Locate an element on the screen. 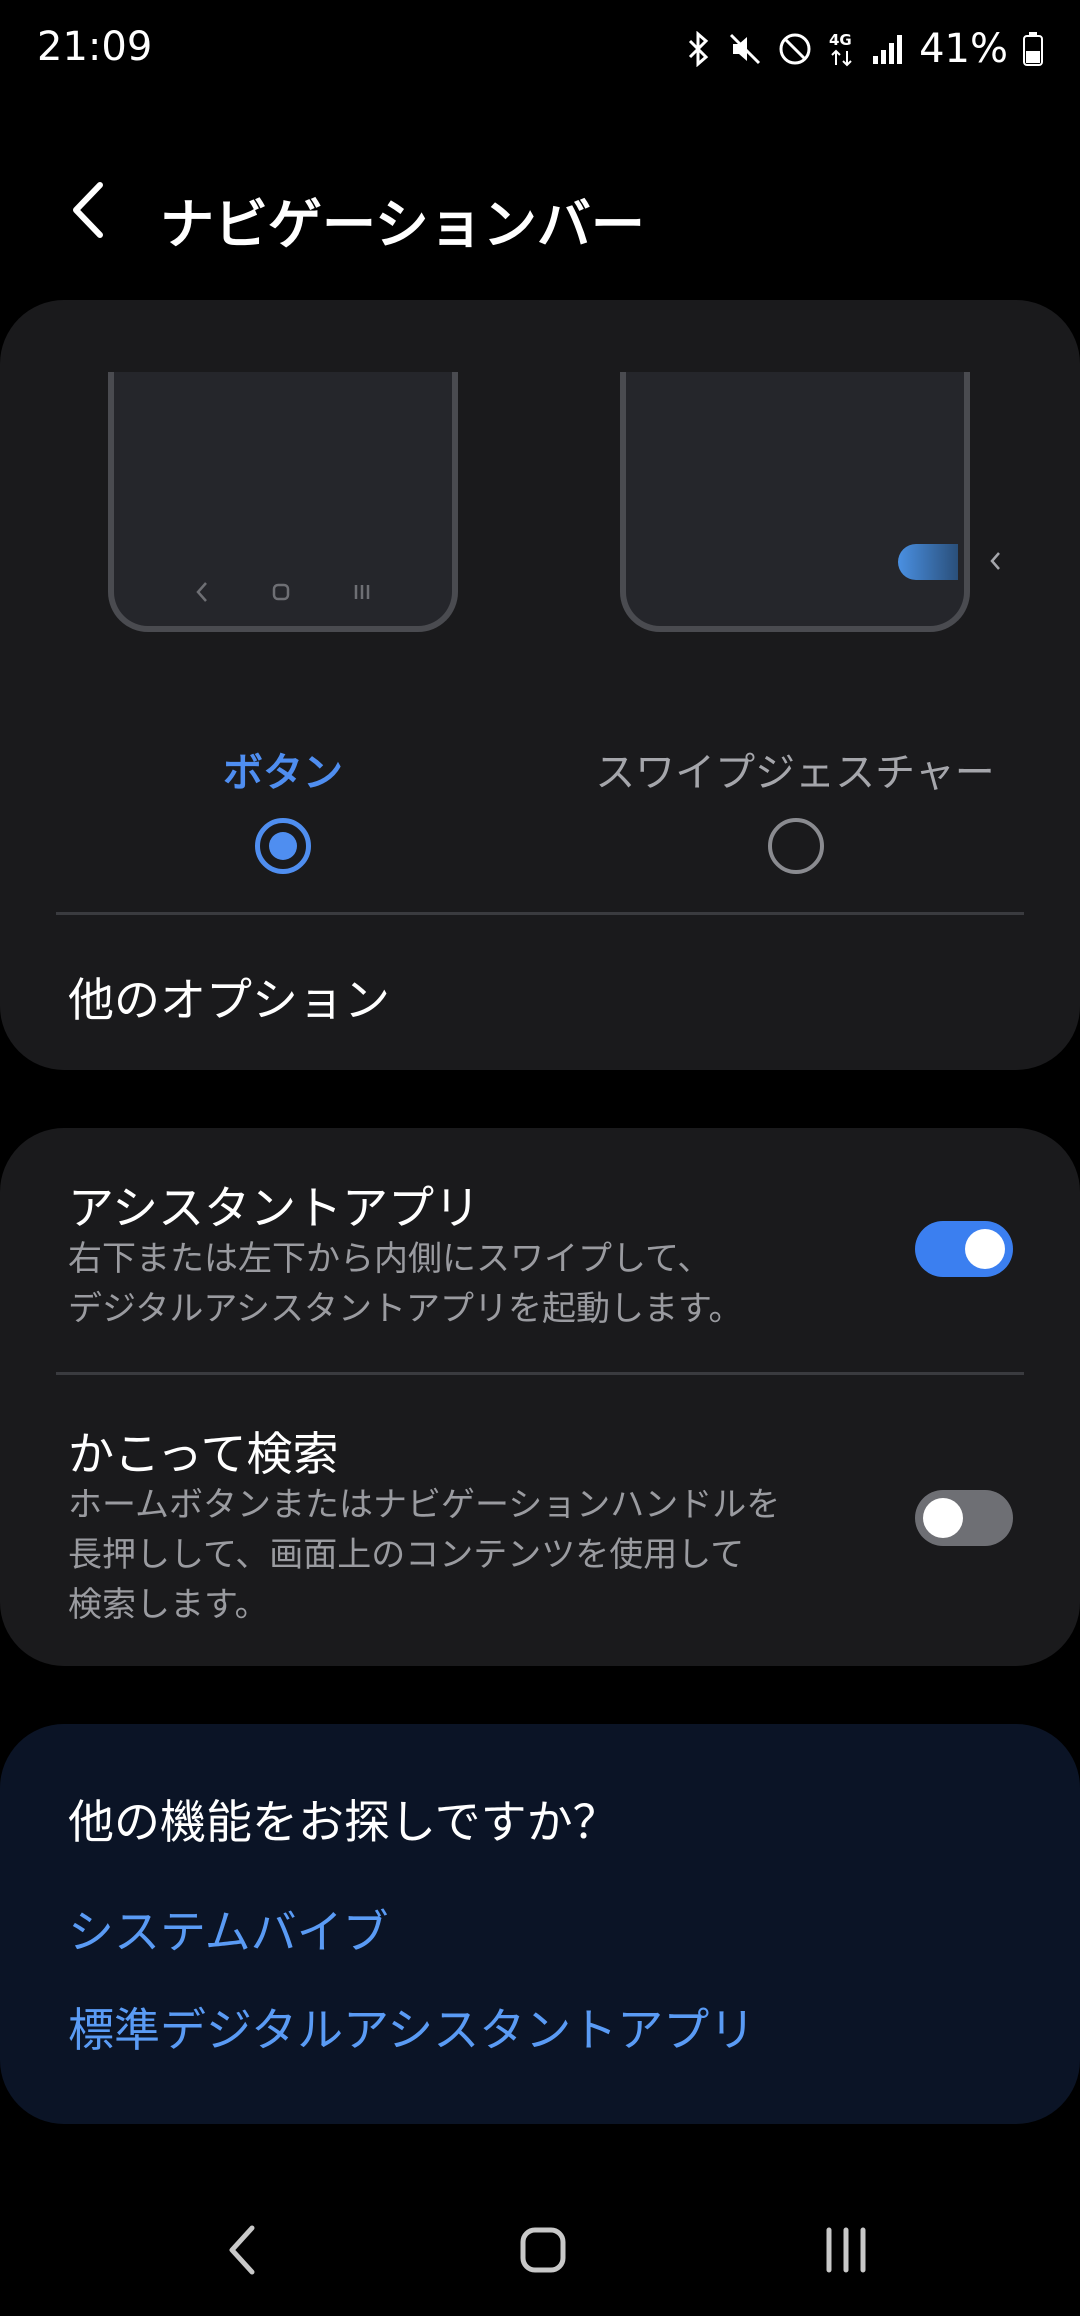  assistant-app-title: アシスタントアプリ is located at coordinates (274, 1208).